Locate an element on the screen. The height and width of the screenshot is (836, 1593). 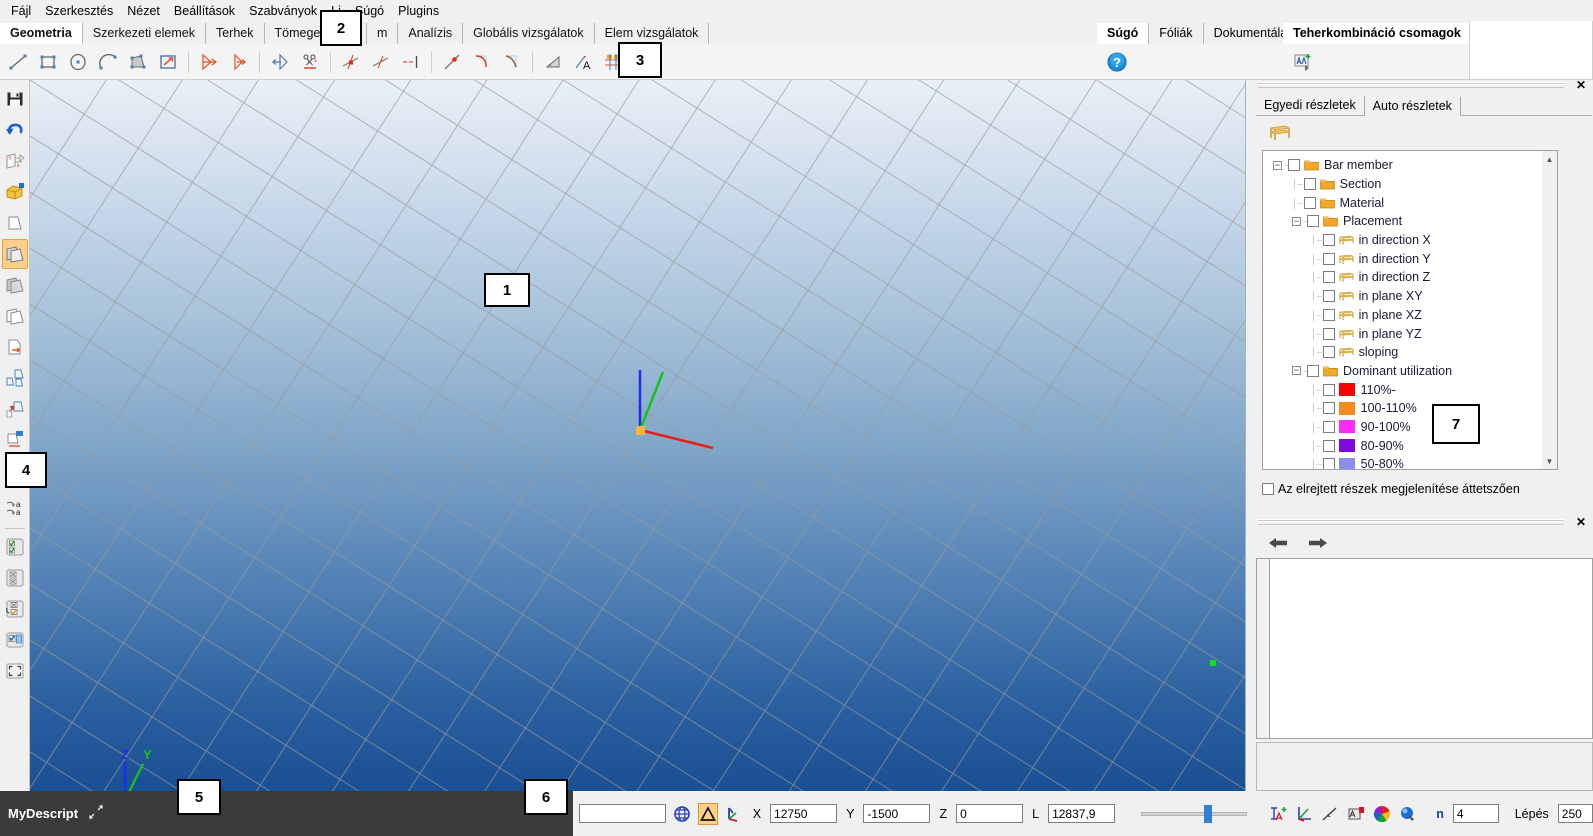
expand-arrows-icon is located at coordinates (96, 813).